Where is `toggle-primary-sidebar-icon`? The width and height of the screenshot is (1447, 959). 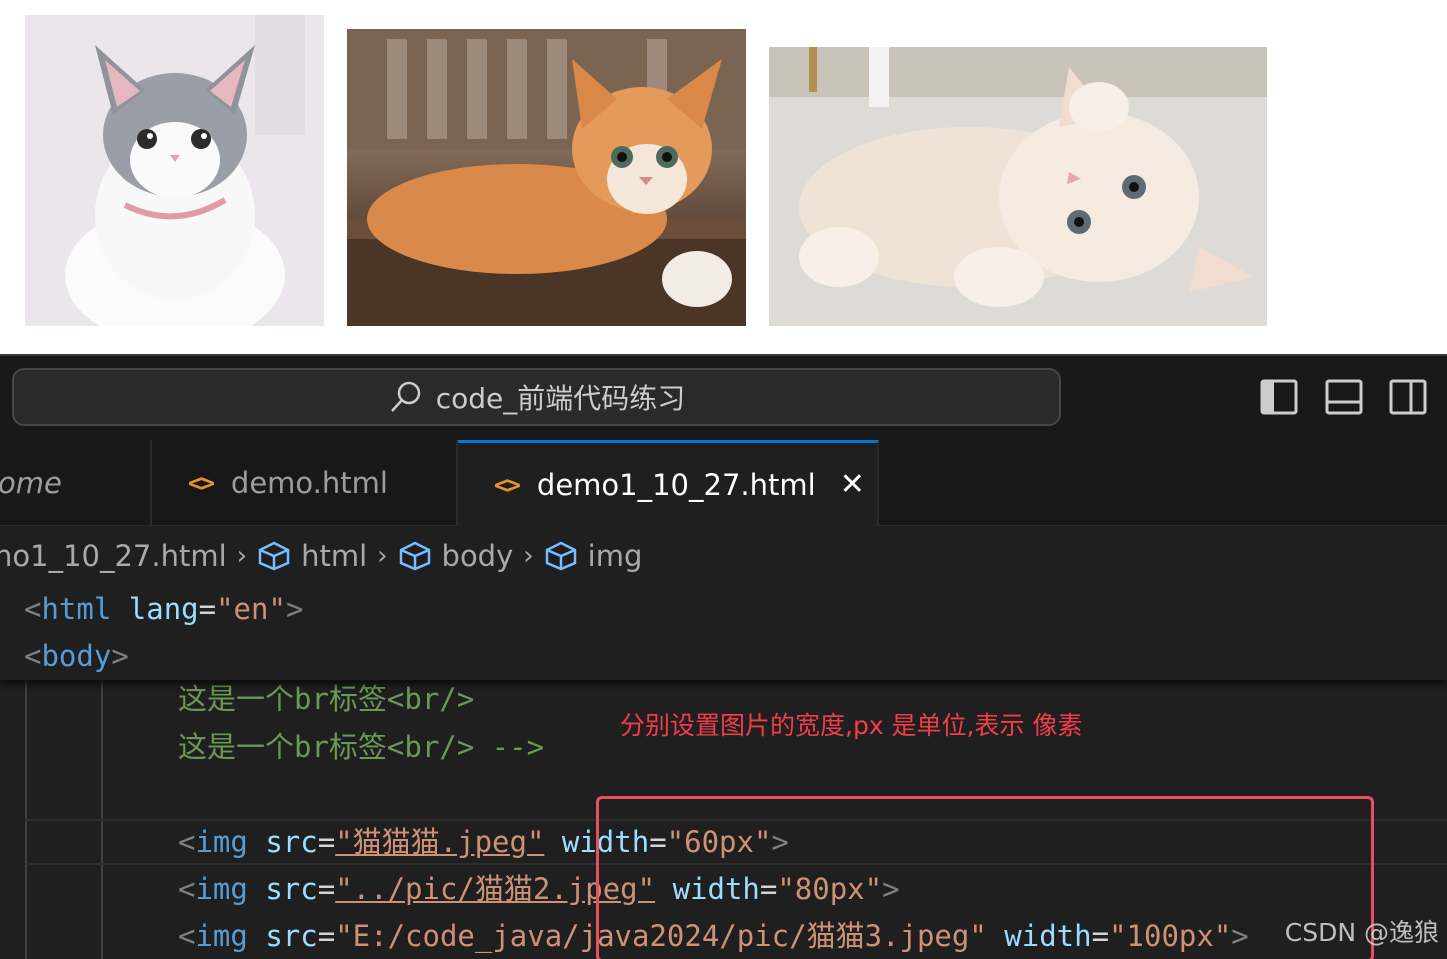 toggle-primary-sidebar-icon is located at coordinates (1279, 397).